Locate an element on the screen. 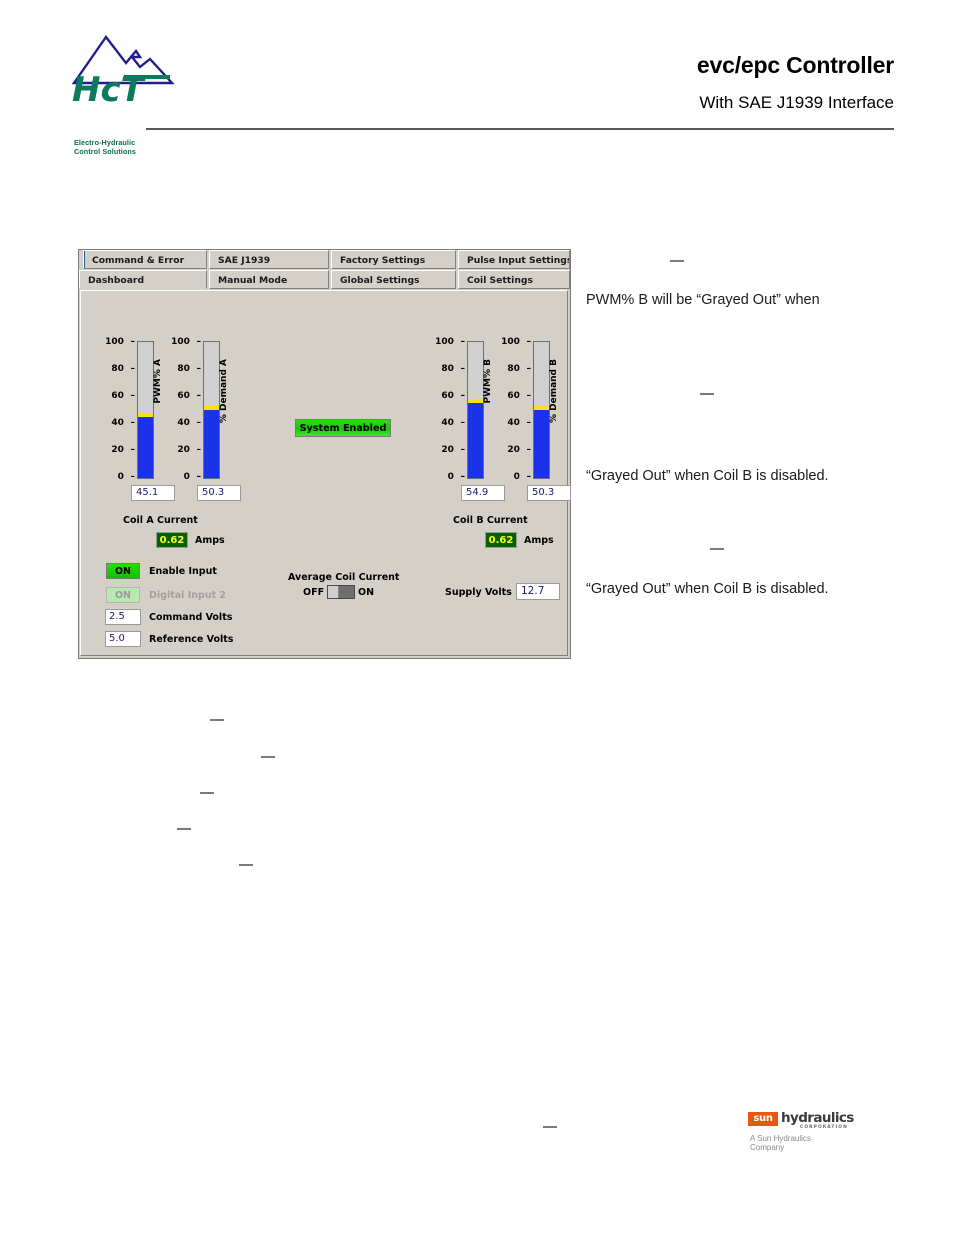 The height and width of the screenshot is (1235, 954). tab-dashboard: Dashboard is located at coordinates (143, 279).